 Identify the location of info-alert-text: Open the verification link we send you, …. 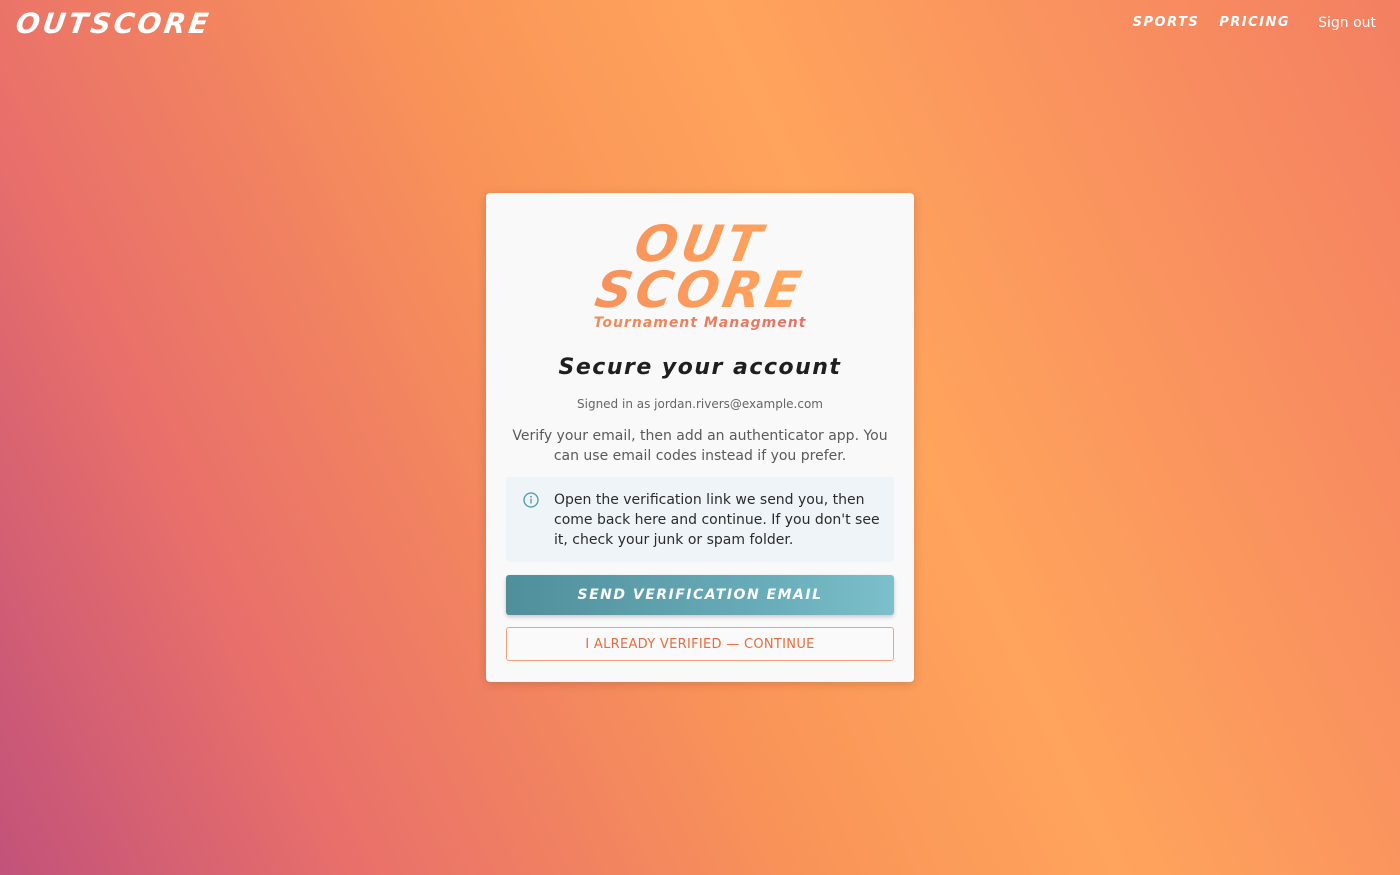
(717, 520).